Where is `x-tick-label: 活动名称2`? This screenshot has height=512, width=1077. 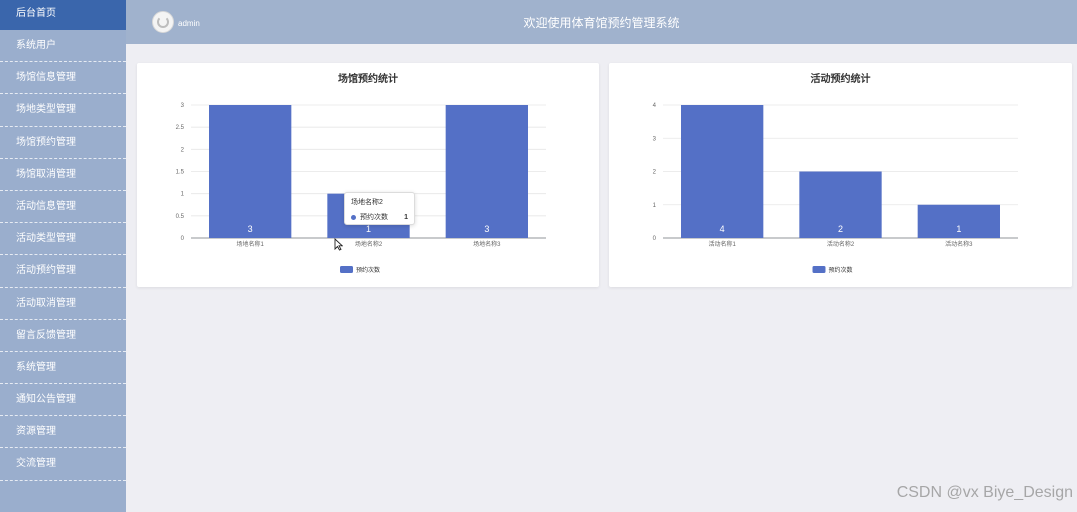 x-tick-label: 活动名称2 is located at coordinates (841, 244).